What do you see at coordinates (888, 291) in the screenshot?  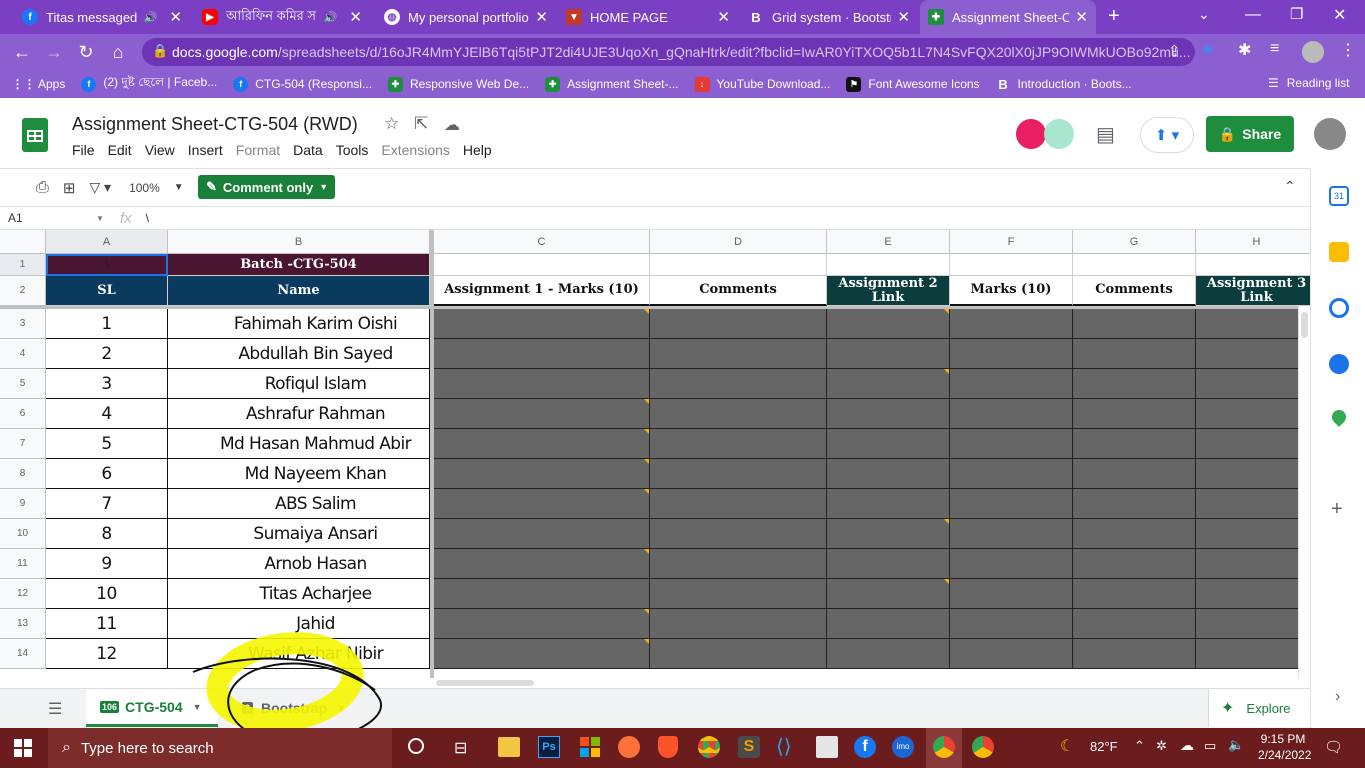 I see `header-assignment2-link: Assignment 2 Link` at bounding box center [888, 291].